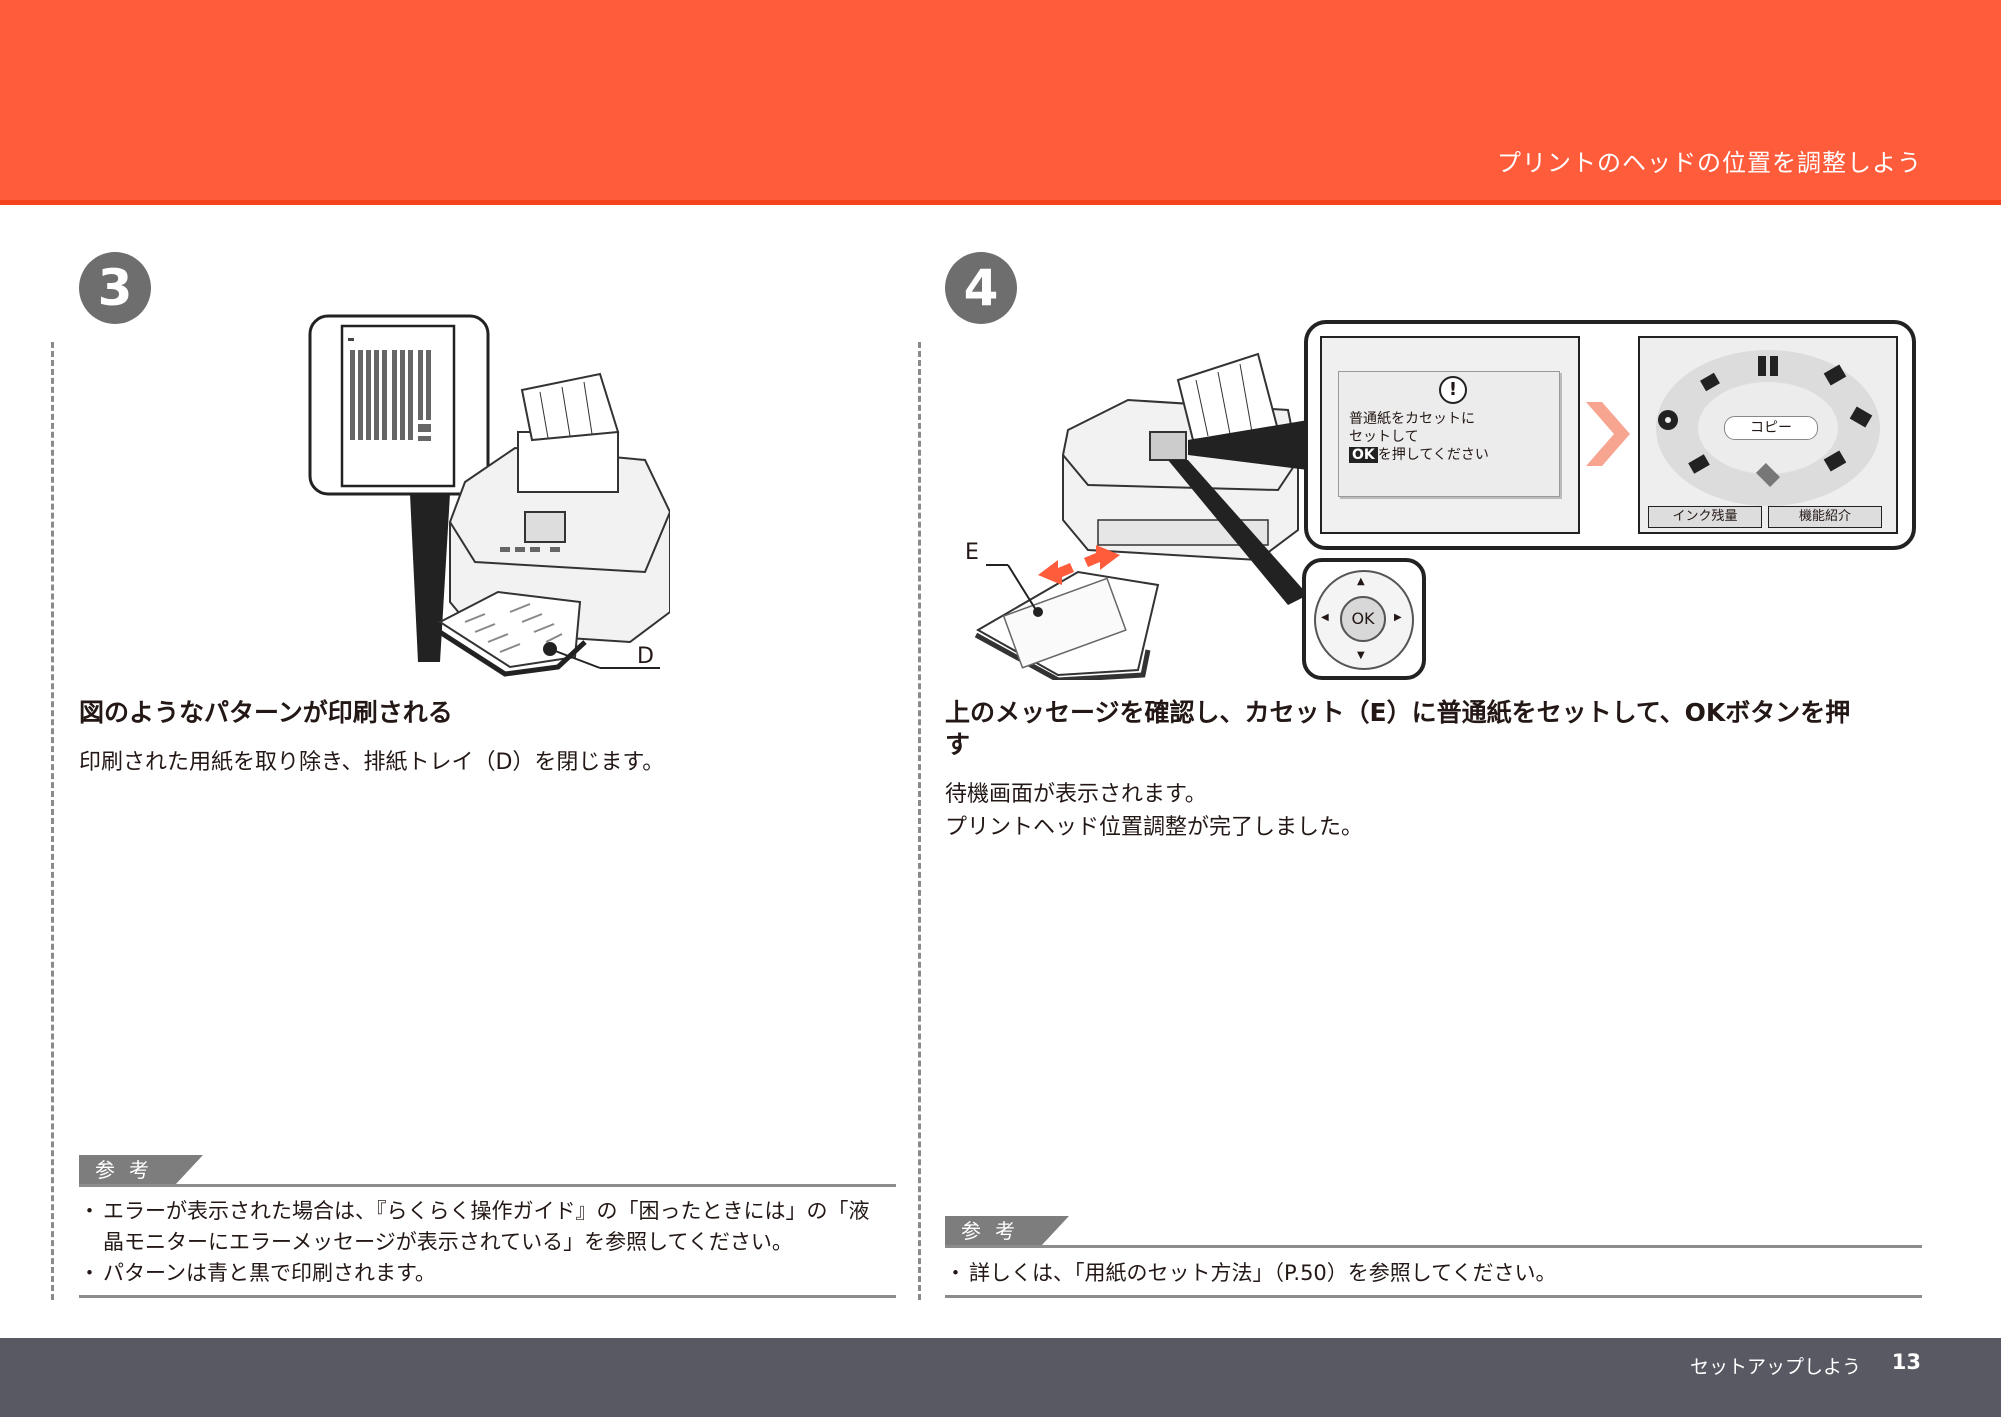  Describe the element at coordinates (1398, 617) in the screenshot. I see `arrow-right-icon: ▶` at that location.